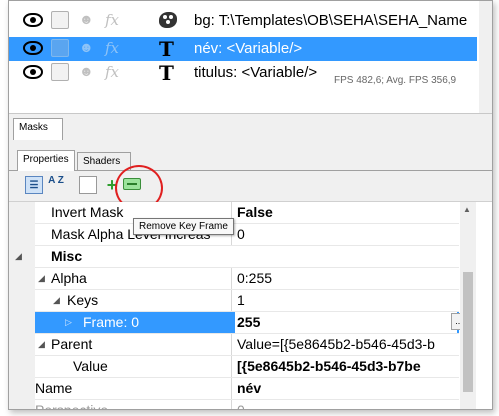  Describe the element at coordinates (485, 57) in the screenshot. I see `layer-list-scrollbar` at that location.